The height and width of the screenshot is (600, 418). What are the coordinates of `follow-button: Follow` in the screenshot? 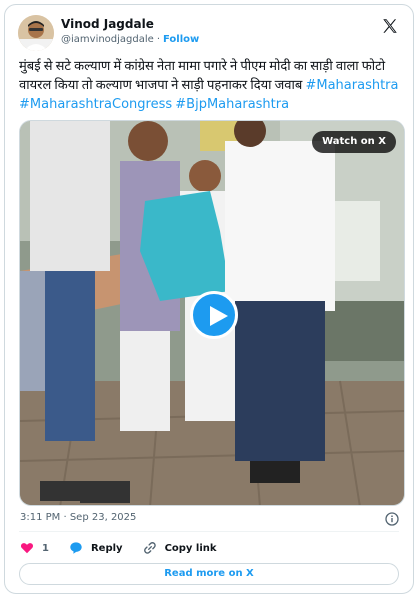 It's located at (181, 39).